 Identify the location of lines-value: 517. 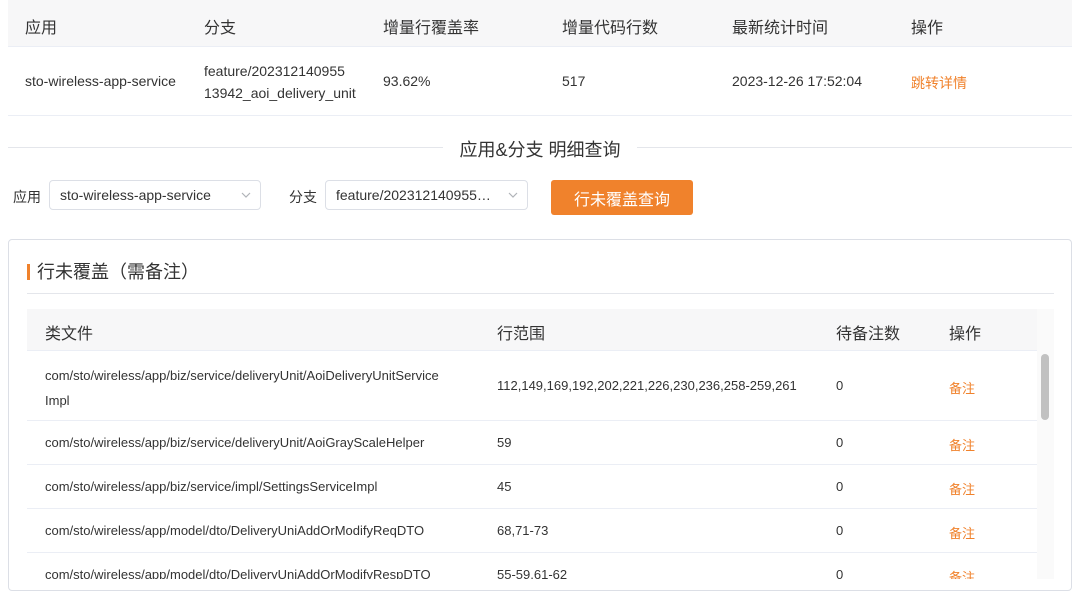
(574, 81).